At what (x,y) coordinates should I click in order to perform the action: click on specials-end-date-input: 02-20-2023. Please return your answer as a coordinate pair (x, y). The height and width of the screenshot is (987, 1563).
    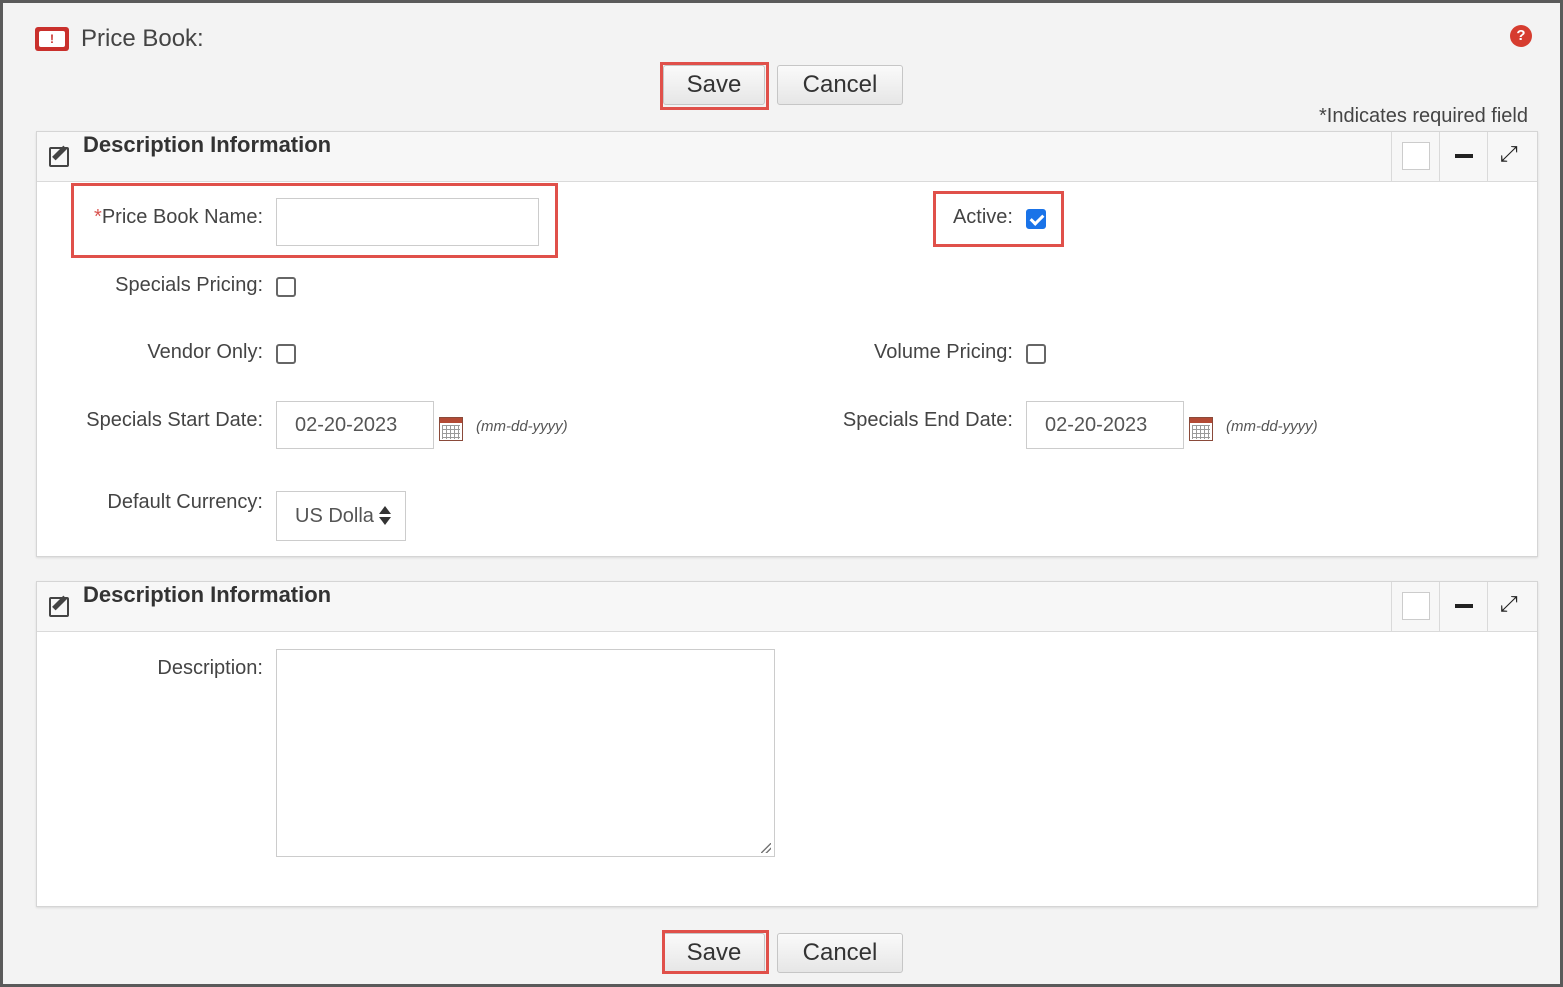
    Looking at the image, I should click on (1105, 425).